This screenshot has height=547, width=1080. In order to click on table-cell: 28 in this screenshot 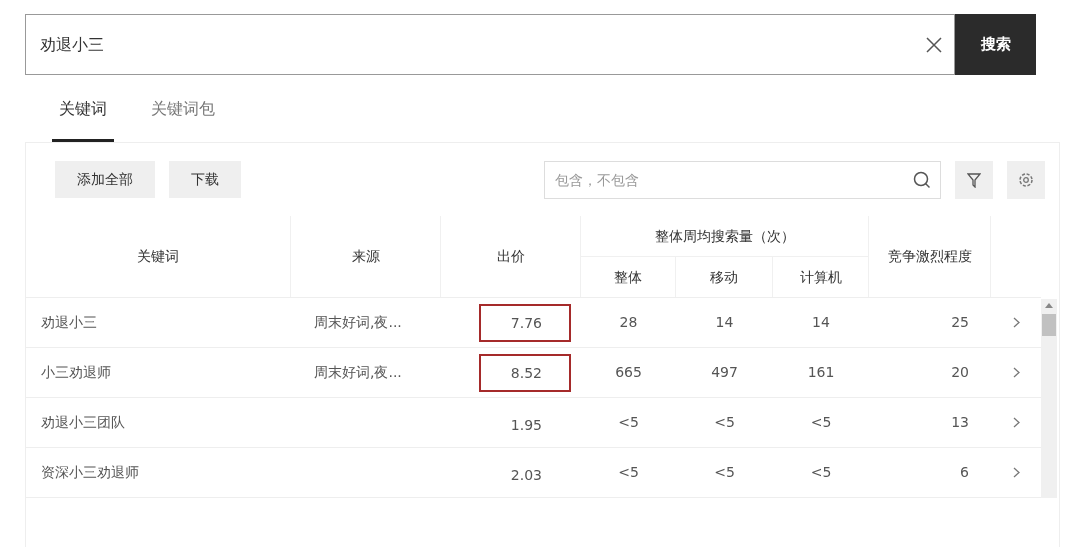, I will do `click(628, 322)`.